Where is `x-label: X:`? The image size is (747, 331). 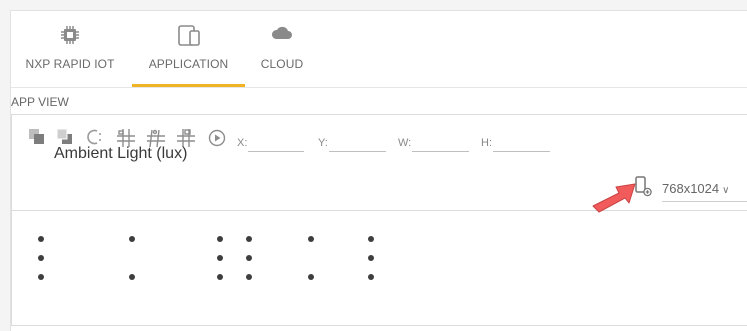 x-label: X: is located at coordinates (242, 143).